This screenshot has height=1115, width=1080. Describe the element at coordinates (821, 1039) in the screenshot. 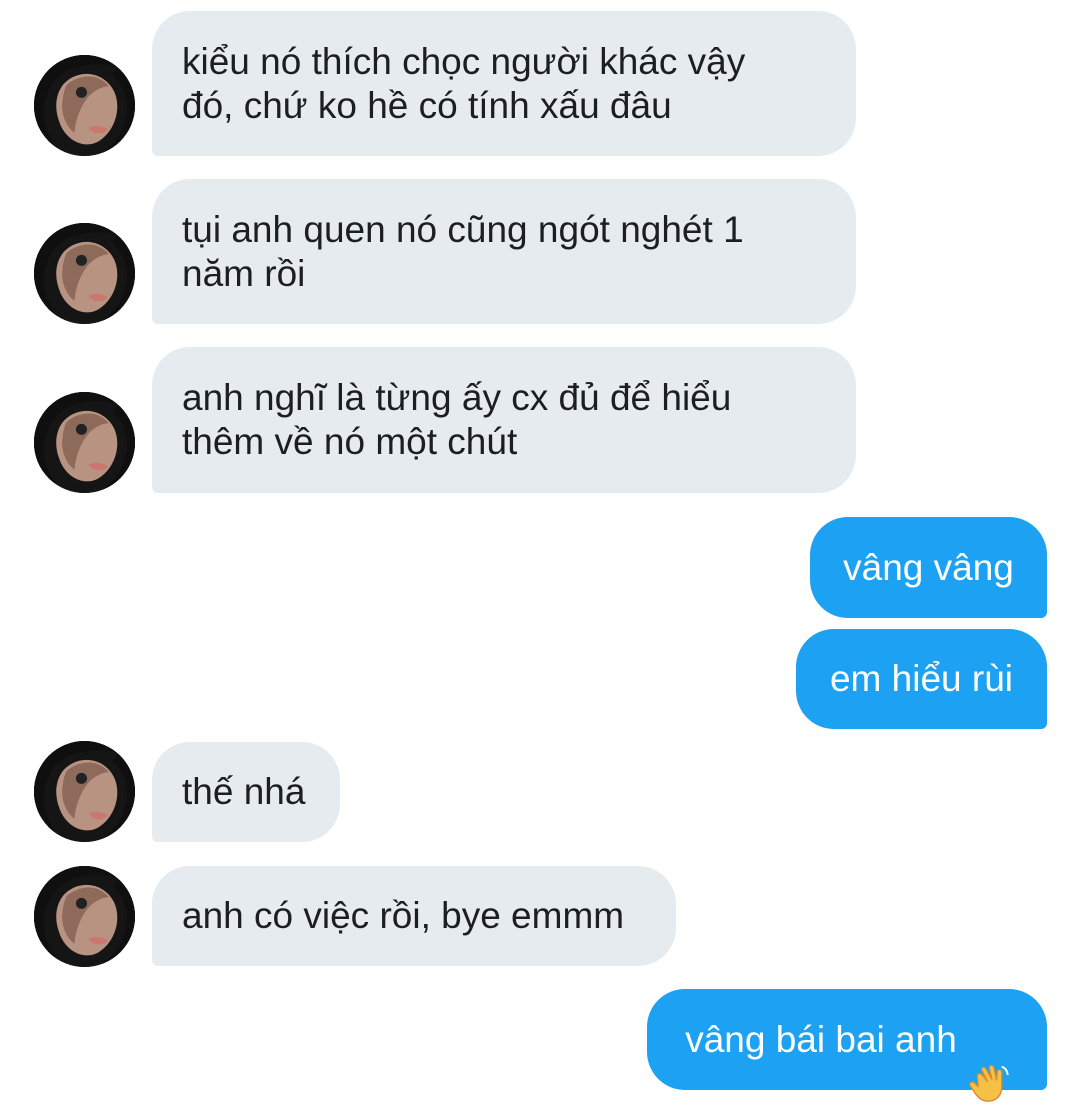

I see `message-text: vâng bái bai anh` at that location.